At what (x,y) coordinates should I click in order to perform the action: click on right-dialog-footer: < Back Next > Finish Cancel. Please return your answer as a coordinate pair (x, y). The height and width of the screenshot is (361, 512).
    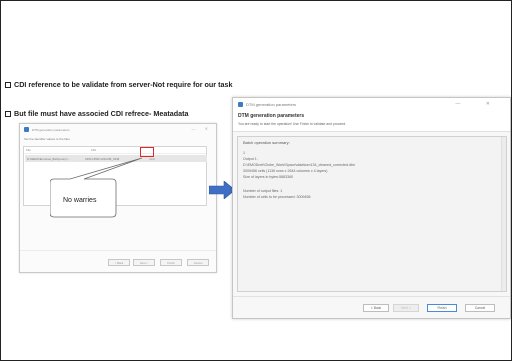
    Looking at the image, I should click on (371, 307).